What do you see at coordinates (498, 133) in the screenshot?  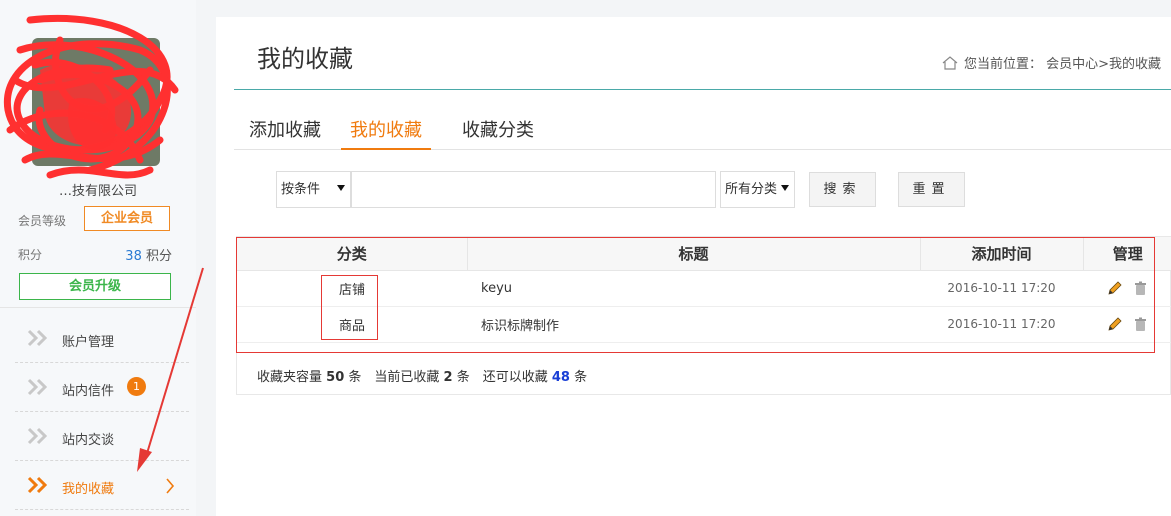 I see `tab-favorite-categories: 收藏分类` at bounding box center [498, 133].